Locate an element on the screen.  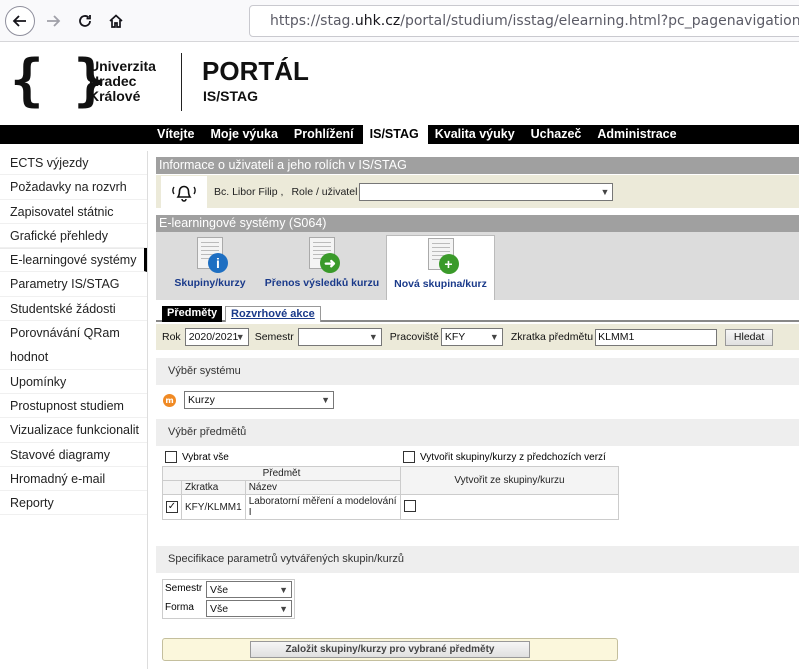
col-predmet: Předmět is located at coordinates (281, 473).